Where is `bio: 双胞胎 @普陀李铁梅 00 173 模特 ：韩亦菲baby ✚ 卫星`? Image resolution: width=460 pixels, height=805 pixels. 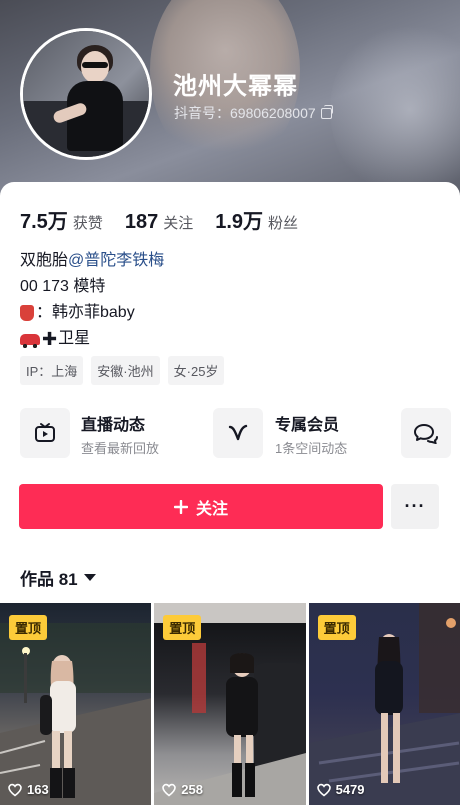 bio: 双胞胎 @普陀李铁梅 00 173 模特 ：韩亦菲baby ✚ 卫星 is located at coordinates (92, 300).